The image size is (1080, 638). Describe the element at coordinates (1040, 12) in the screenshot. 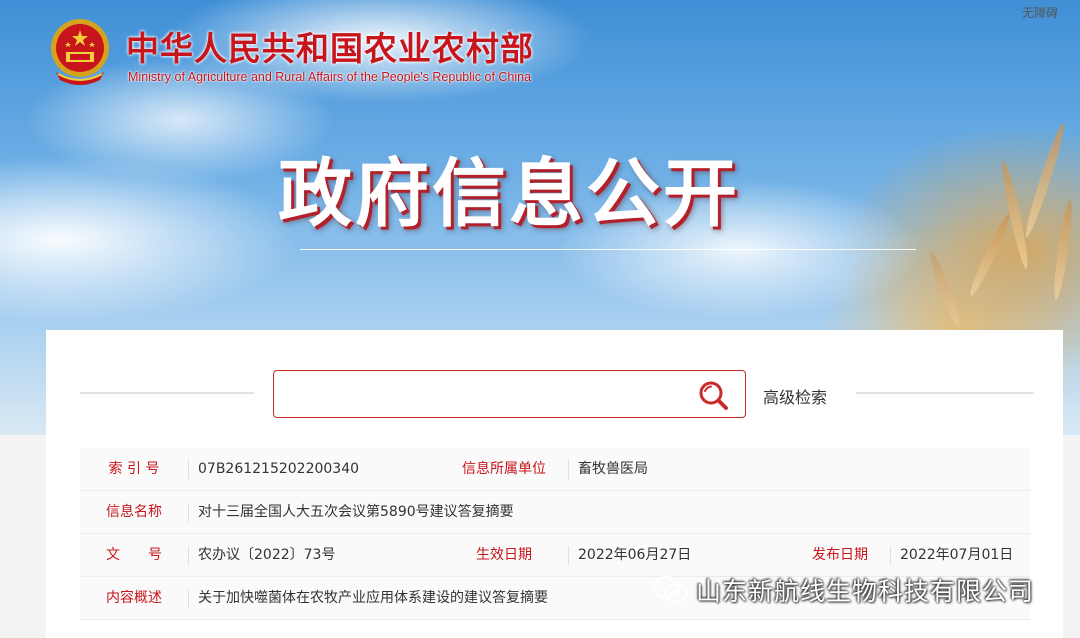

I see `accessibility-link: 无障碍` at that location.